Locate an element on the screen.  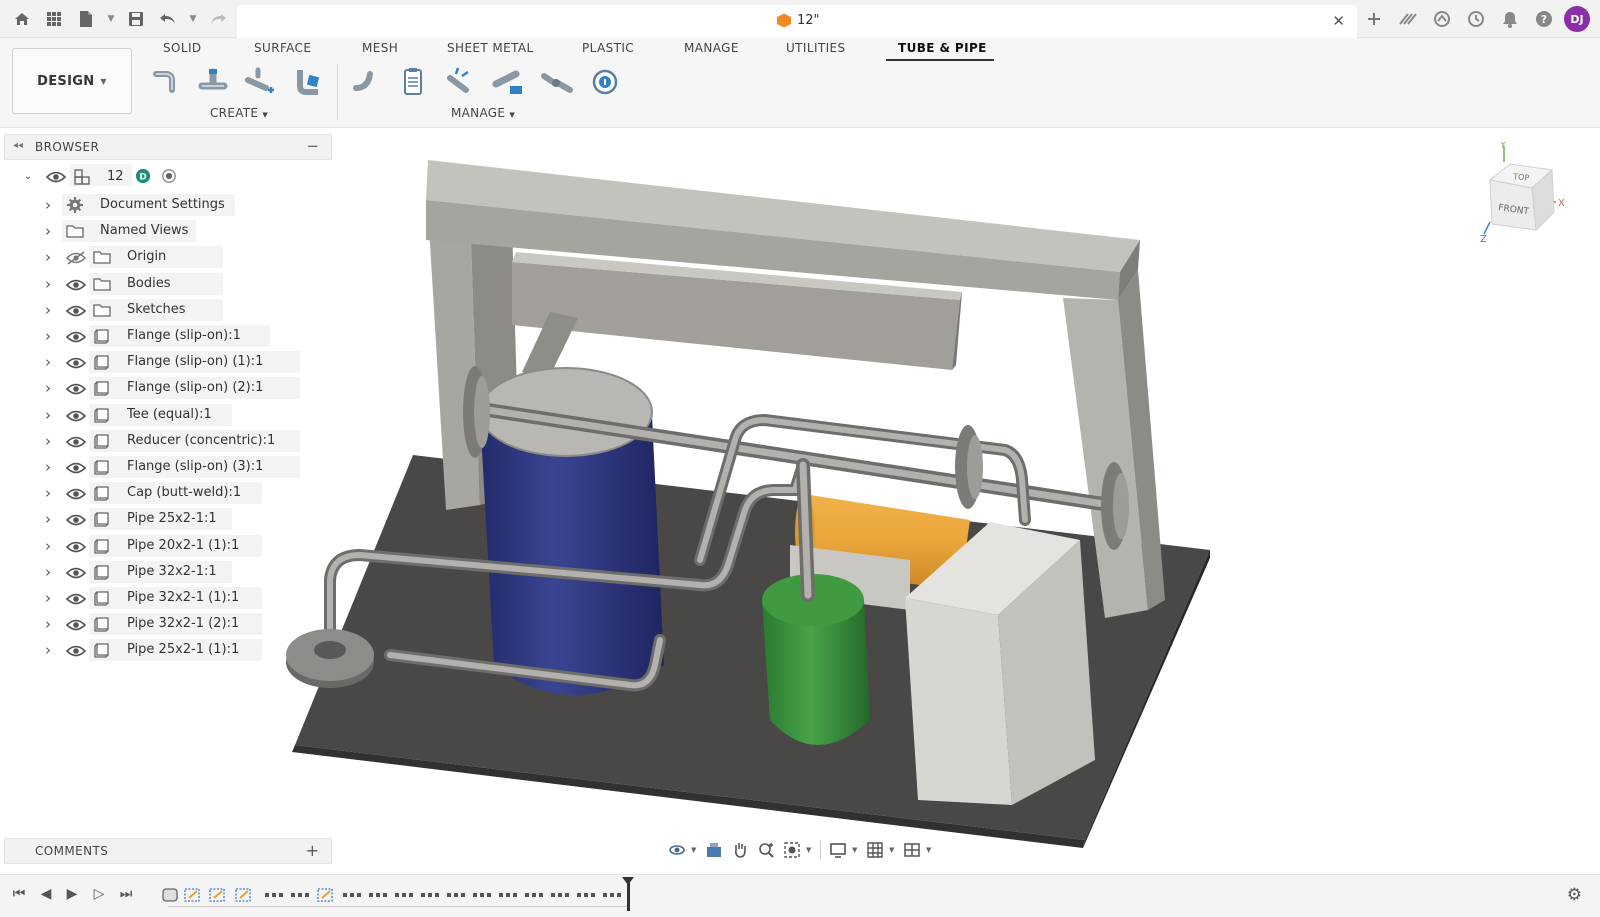
tree-item-label: Tee (equal):1 is located at coordinates (169, 414).